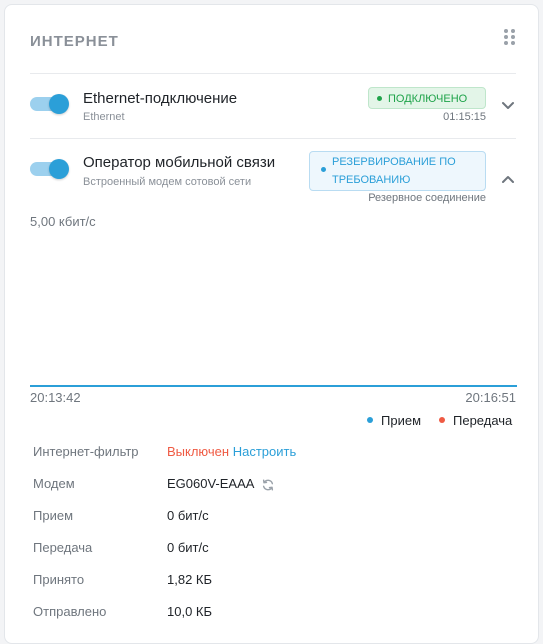 The image size is (543, 644). What do you see at coordinates (63, 221) in the screenshot?
I see `chart-y-max-label: 5,00 кбит/с` at bounding box center [63, 221].